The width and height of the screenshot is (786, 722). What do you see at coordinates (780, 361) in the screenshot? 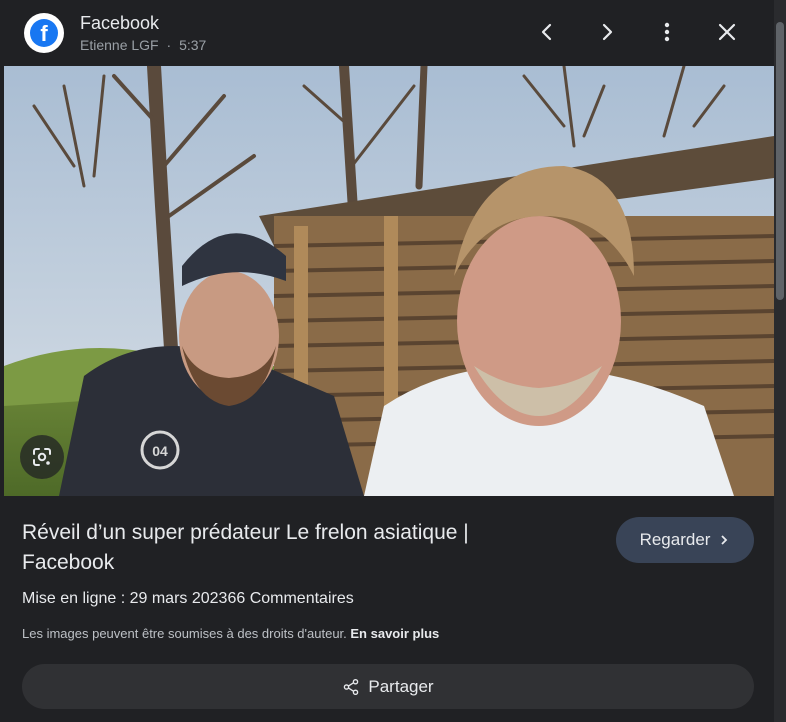
I see `scrollbar` at bounding box center [780, 361].